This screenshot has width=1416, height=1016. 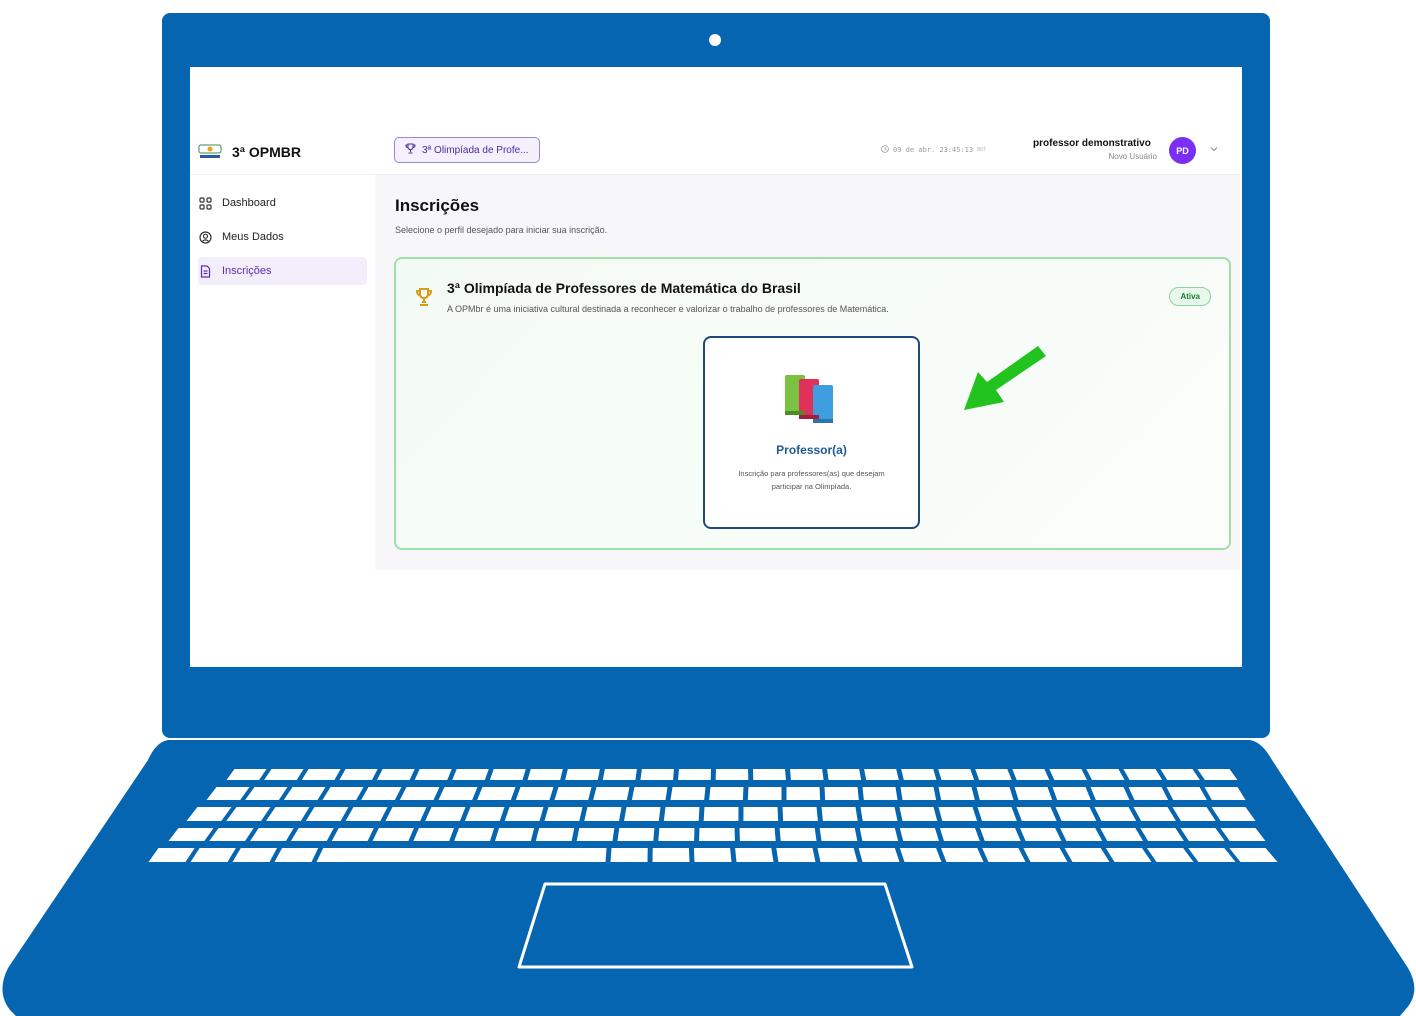 What do you see at coordinates (461, 855) in the screenshot?
I see `keyboard-spacebar` at bounding box center [461, 855].